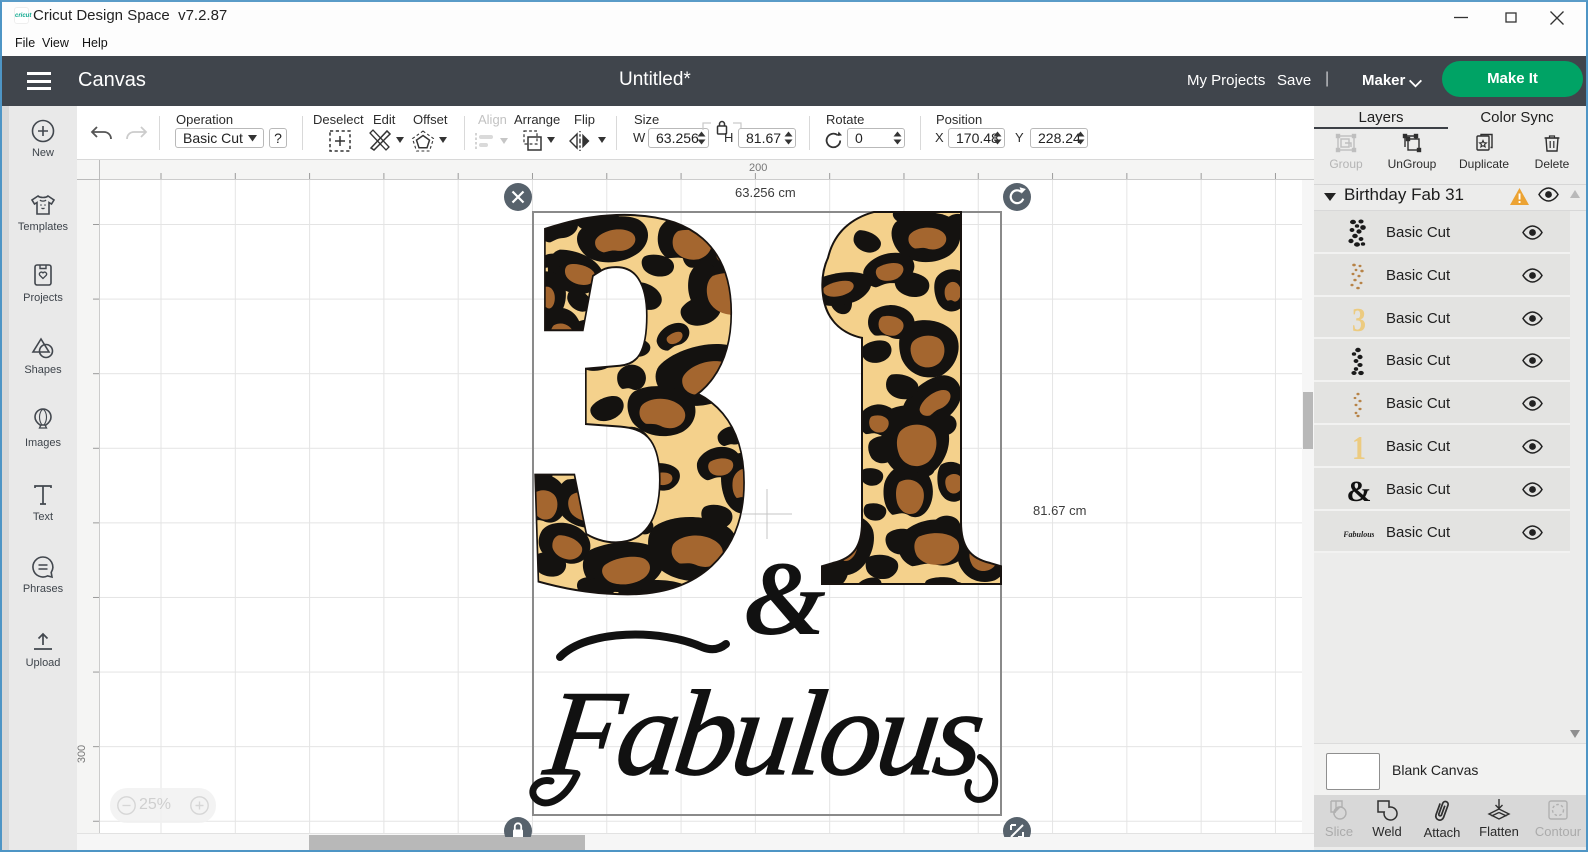  Describe the element at coordinates (1359, 319) in the screenshot. I see `svg-text: 3` at that location.